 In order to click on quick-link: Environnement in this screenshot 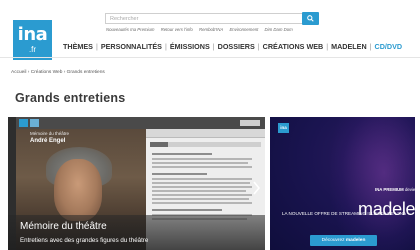, I will do `click(243, 29)`.